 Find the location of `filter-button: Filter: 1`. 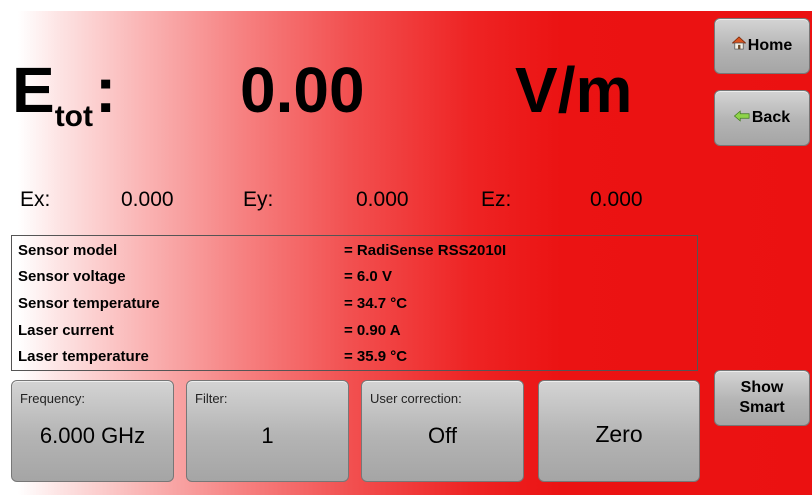

filter-button: Filter: 1 is located at coordinates (267, 431).